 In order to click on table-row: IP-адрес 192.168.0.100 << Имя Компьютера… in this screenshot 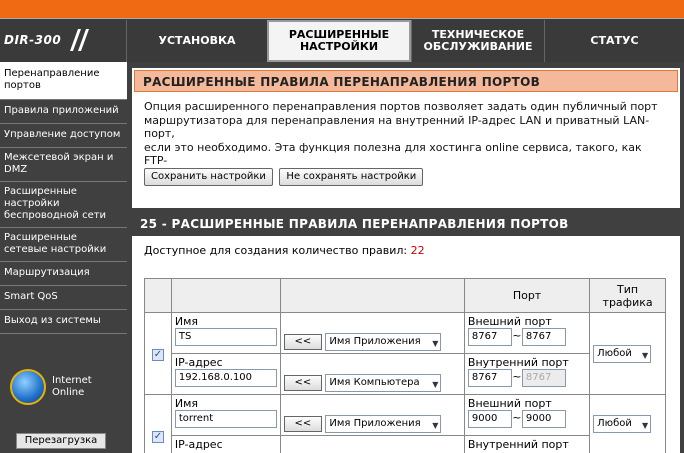, I will do `click(405, 374)`.